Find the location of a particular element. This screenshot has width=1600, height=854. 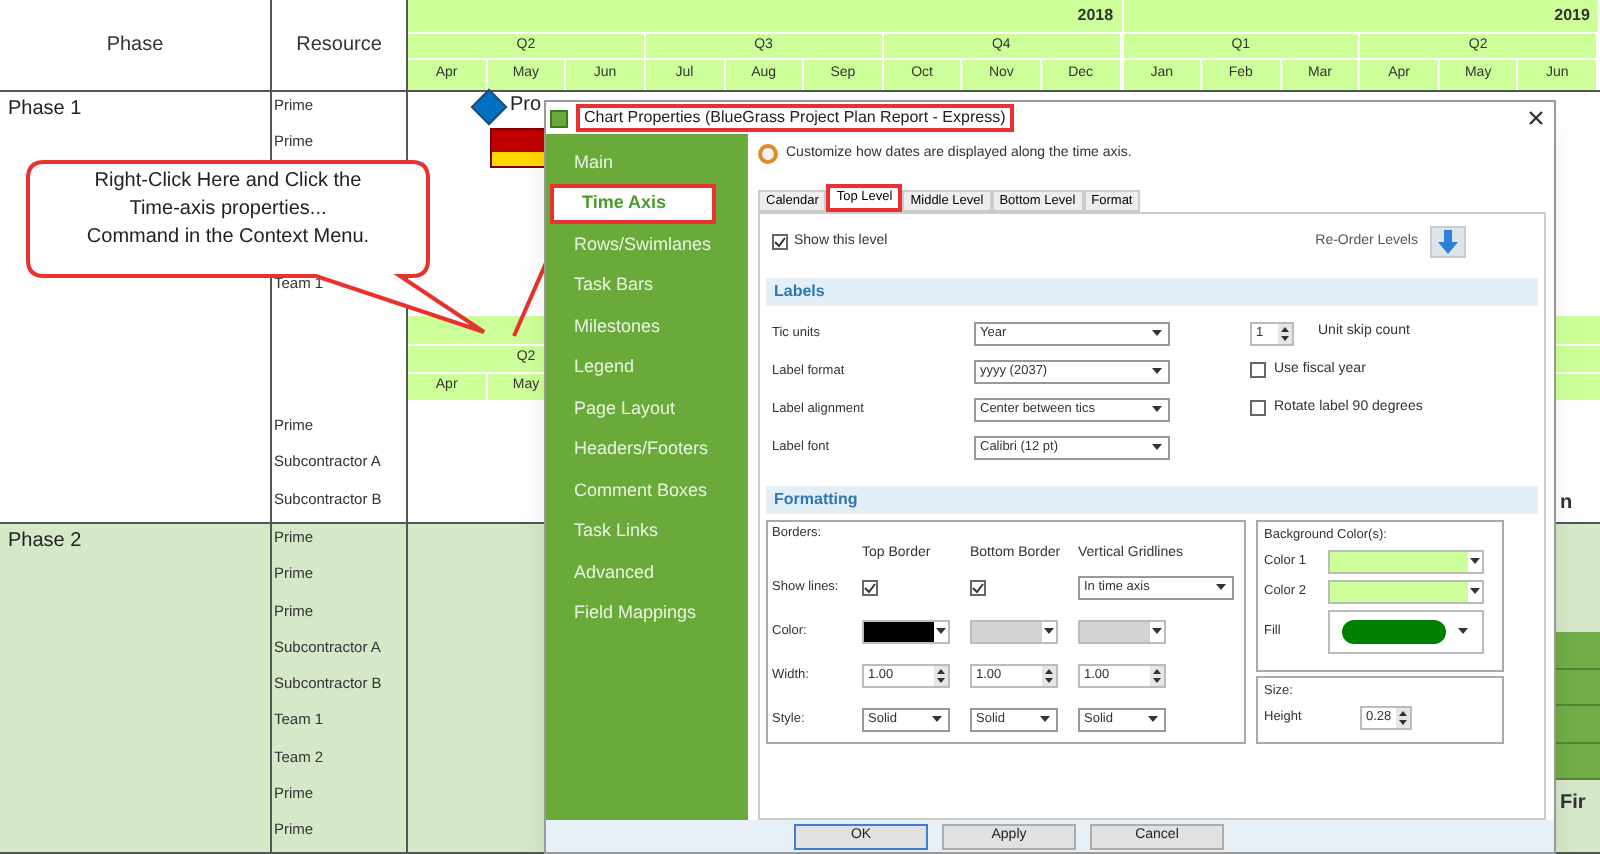

column-header: Phase is located at coordinates (135, 45).